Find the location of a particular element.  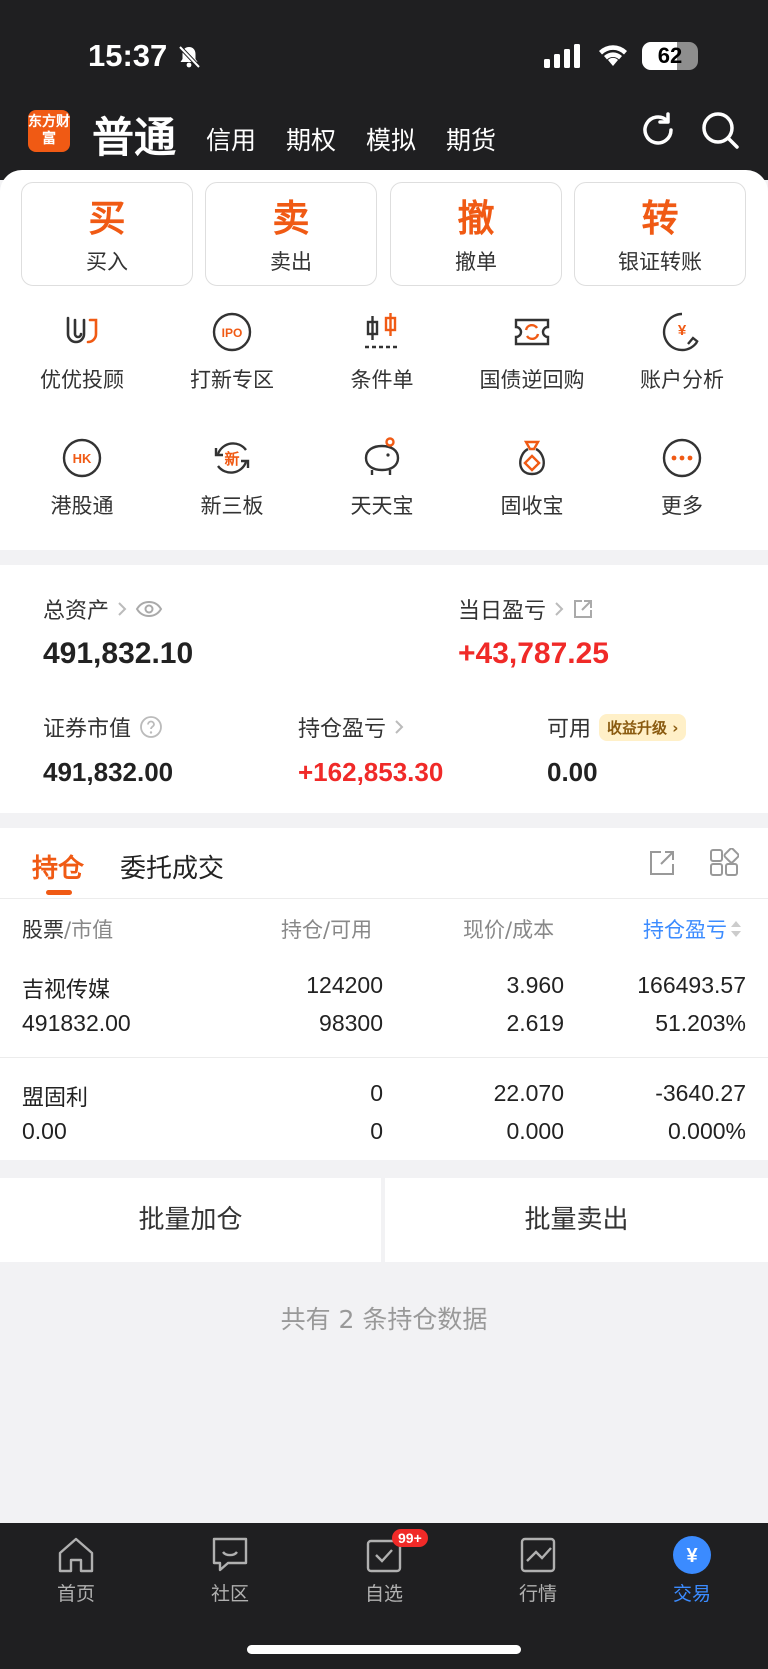

quick-more: 更多 is located at coordinates (682, 478).